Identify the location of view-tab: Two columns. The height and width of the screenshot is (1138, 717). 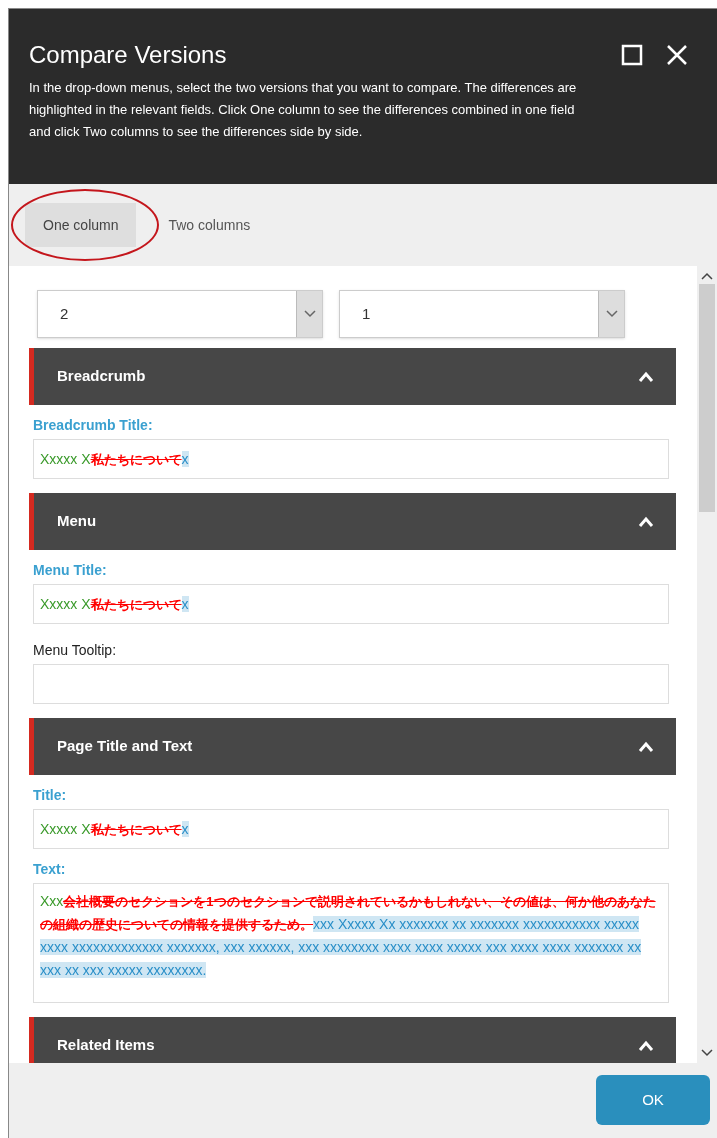
(209, 225).